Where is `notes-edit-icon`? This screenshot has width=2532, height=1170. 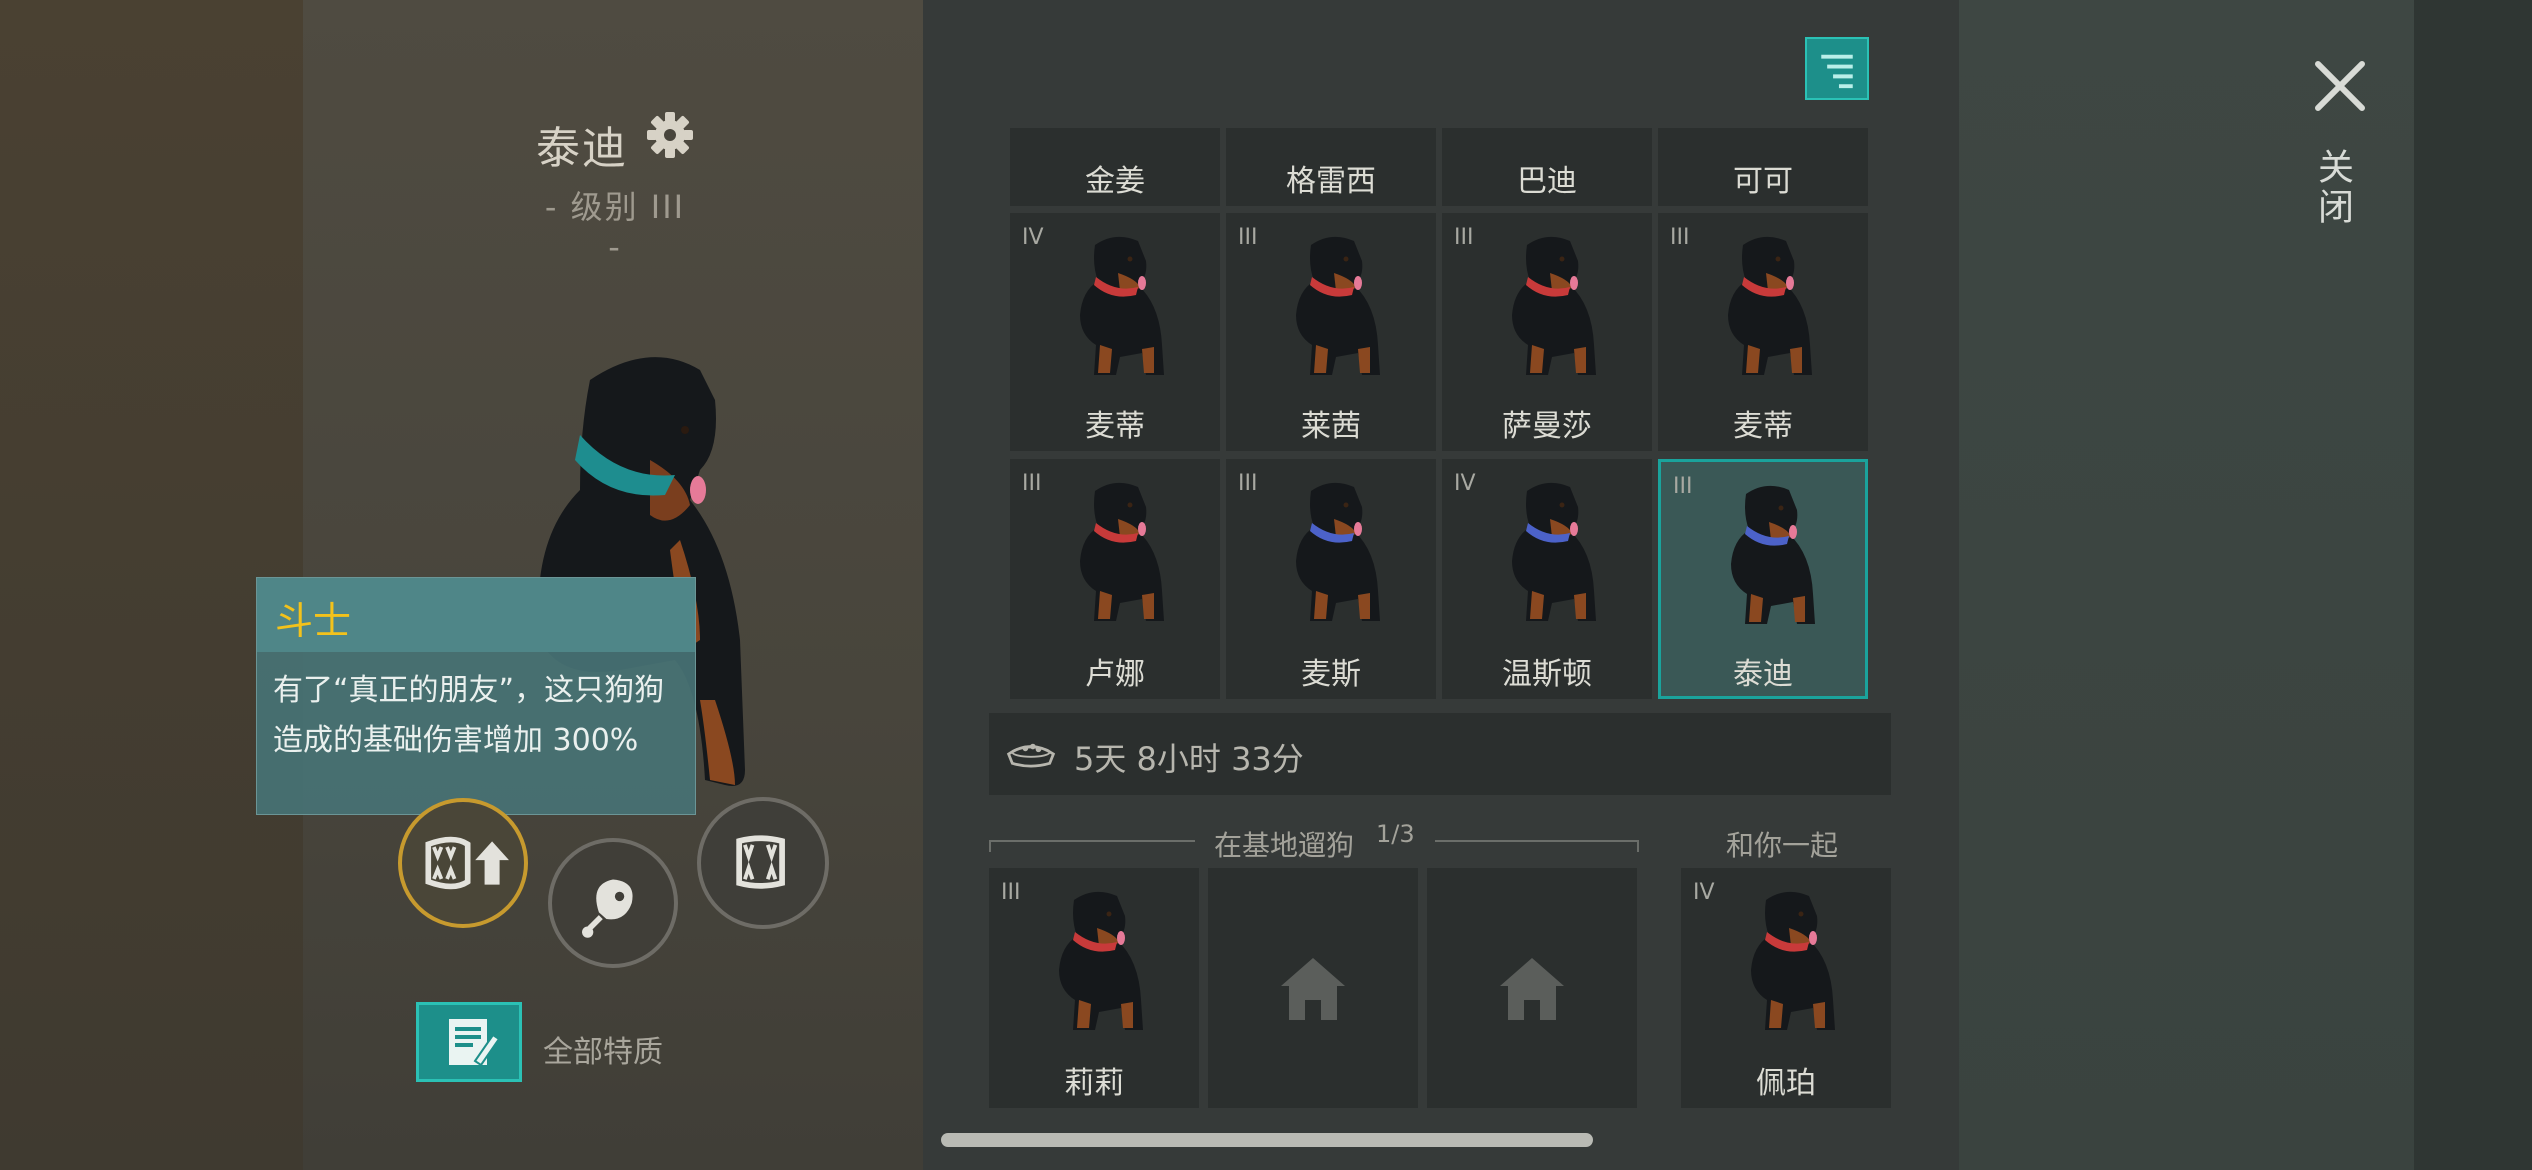
notes-edit-icon is located at coordinates (475, 1043).